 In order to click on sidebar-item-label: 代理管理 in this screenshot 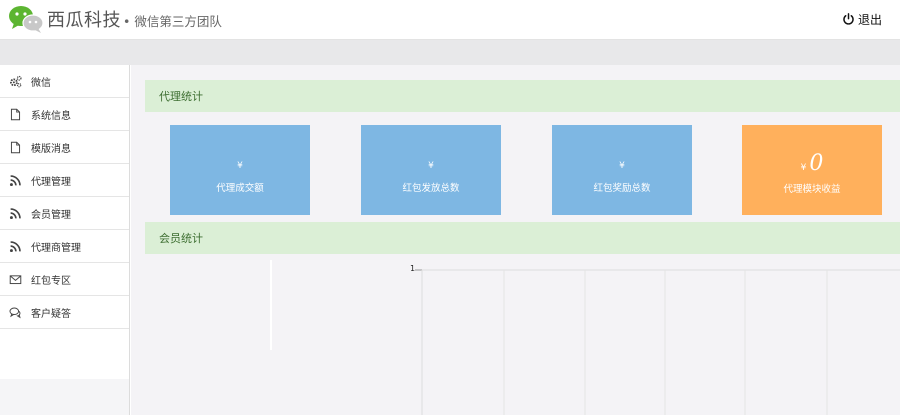, I will do `click(51, 182)`.